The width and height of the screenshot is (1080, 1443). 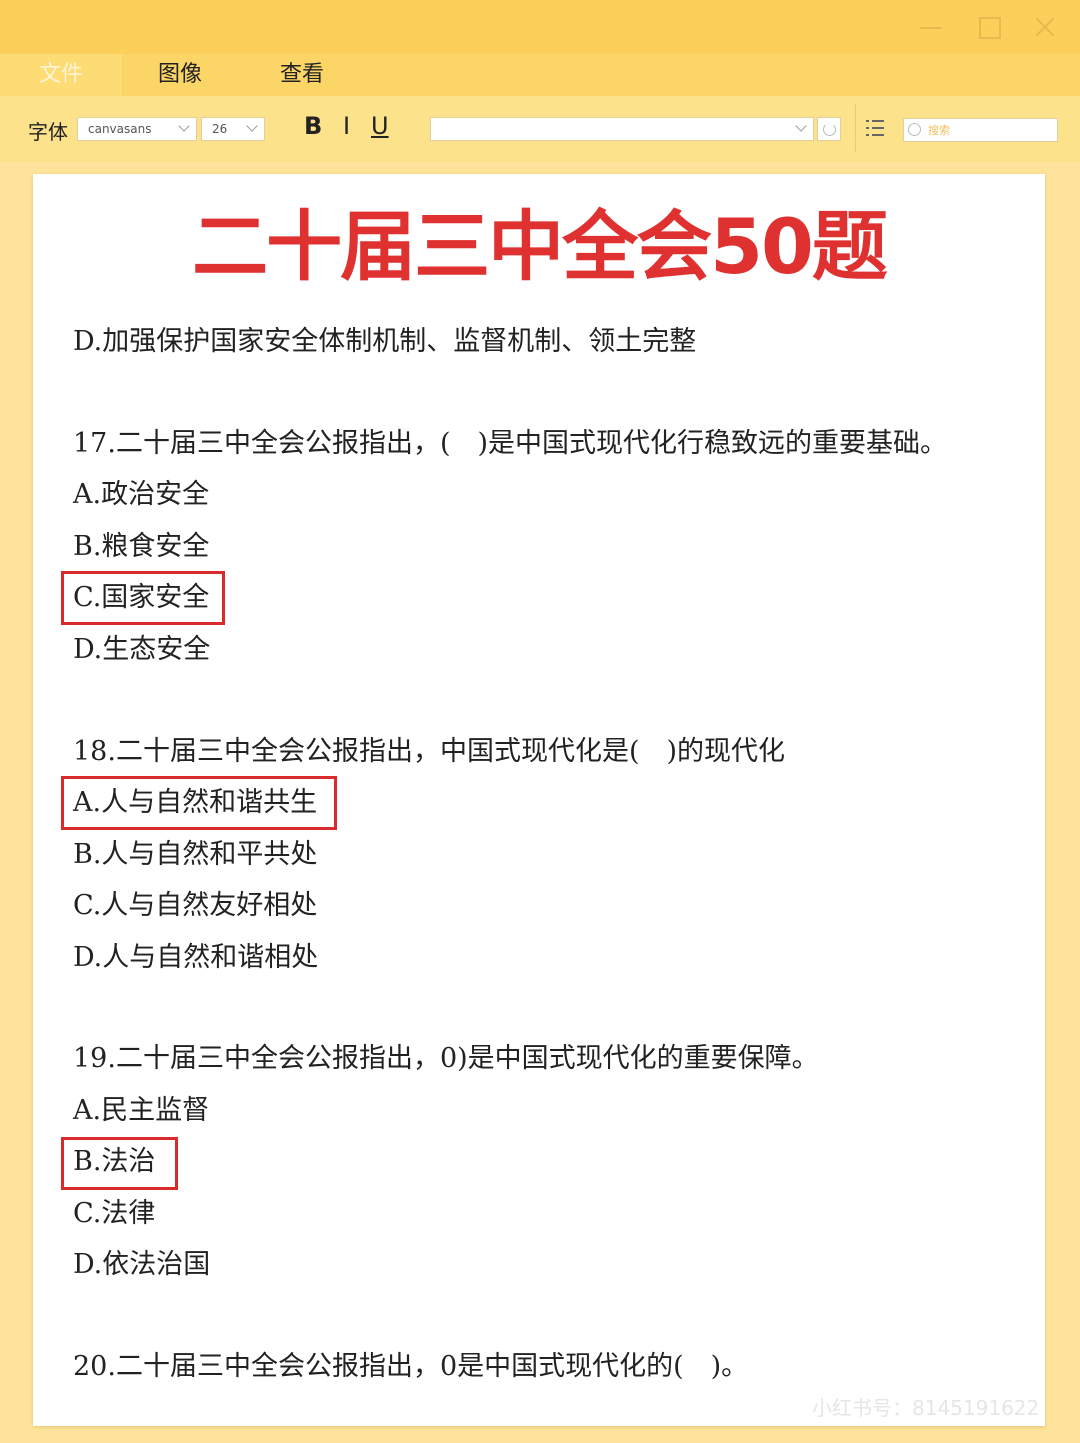 I want to click on menu-bar: 文件 图像 查看, so click(x=540, y=75).